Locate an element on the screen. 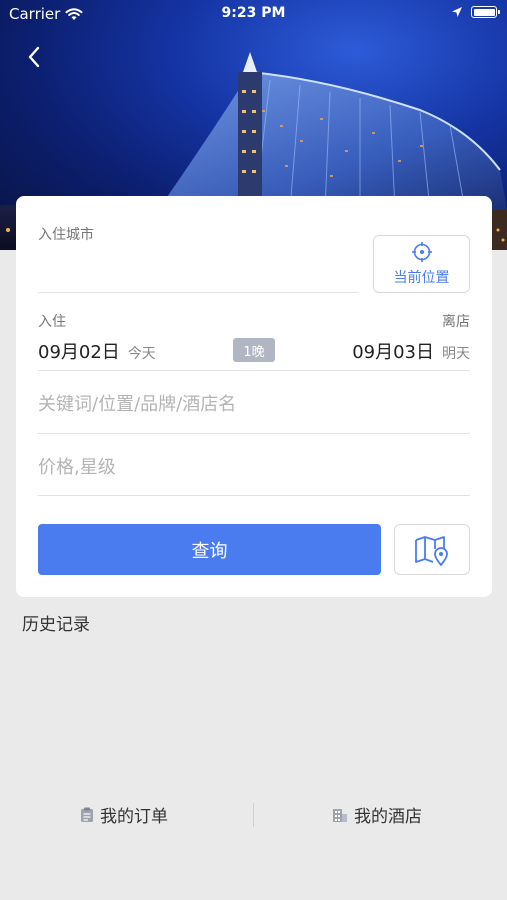 This screenshot has height=900, width=507. status-right-icons is located at coordinates (475, 12).